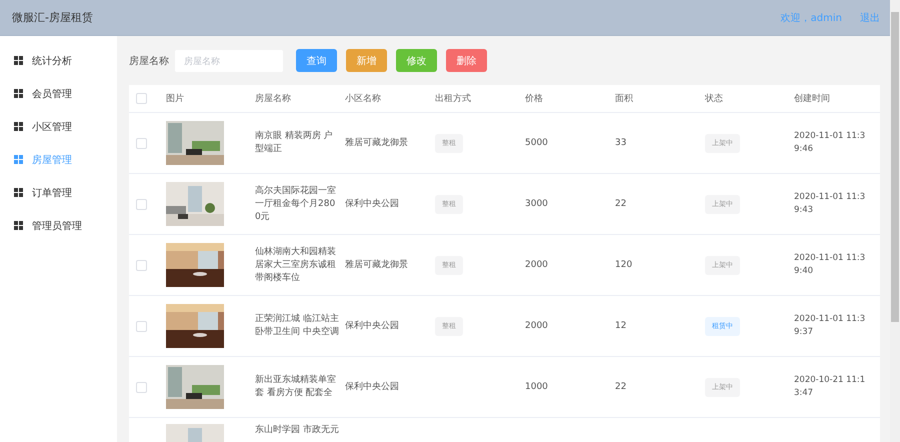 This screenshot has width=900, height=442. What do you see at coordinates (58, 159) in the screenshot?
I see `sidebar-item: 房屋管理` at bounding box center [58, 159].